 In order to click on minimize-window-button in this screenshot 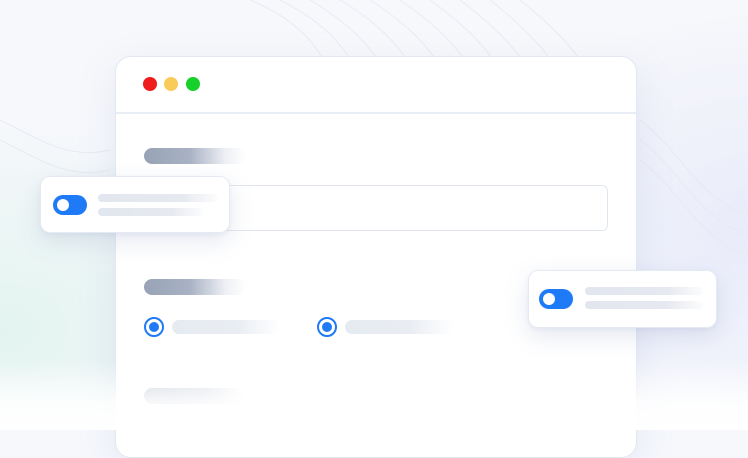, I will do `click(171, 84)`.